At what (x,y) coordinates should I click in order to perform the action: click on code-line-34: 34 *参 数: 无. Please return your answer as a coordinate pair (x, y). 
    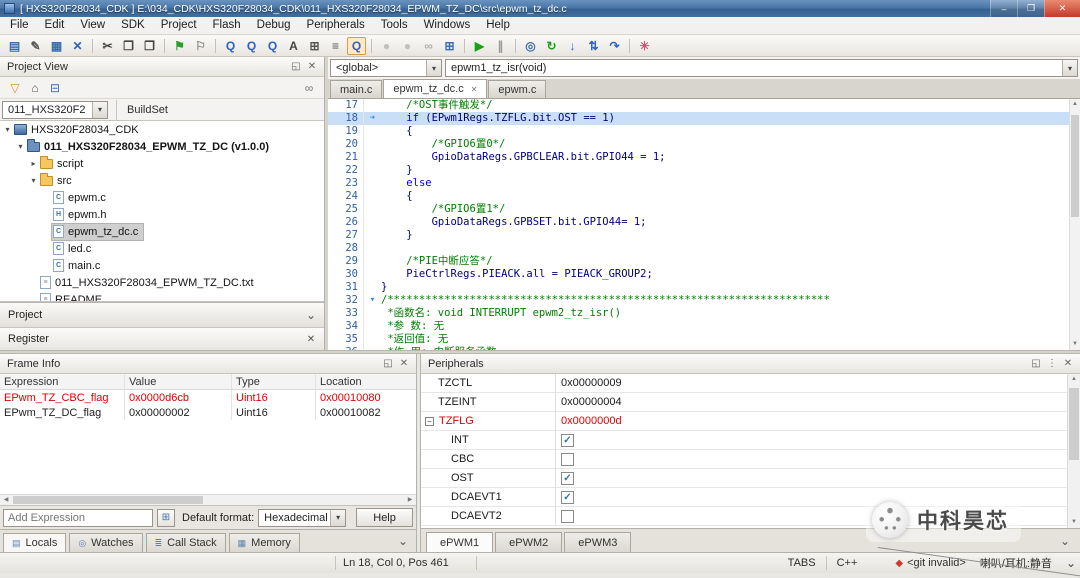
    Looking at the image, I should click on (698, 326).